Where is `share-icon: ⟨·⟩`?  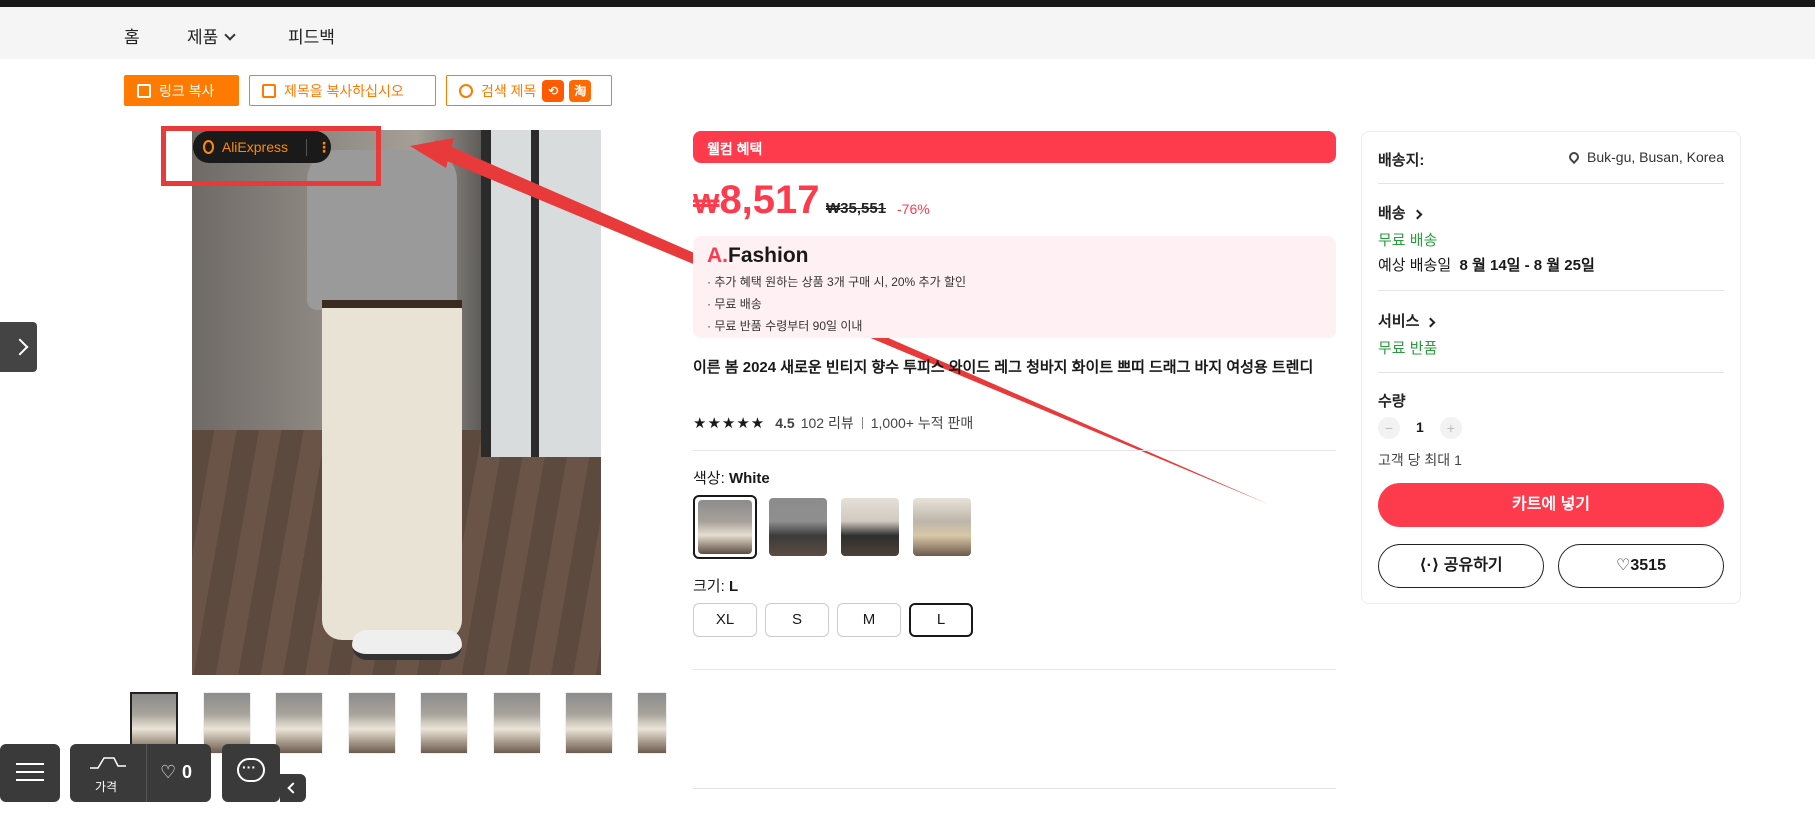
share-icon: ⟨·⟩ is located at coordinates (1431, 565).